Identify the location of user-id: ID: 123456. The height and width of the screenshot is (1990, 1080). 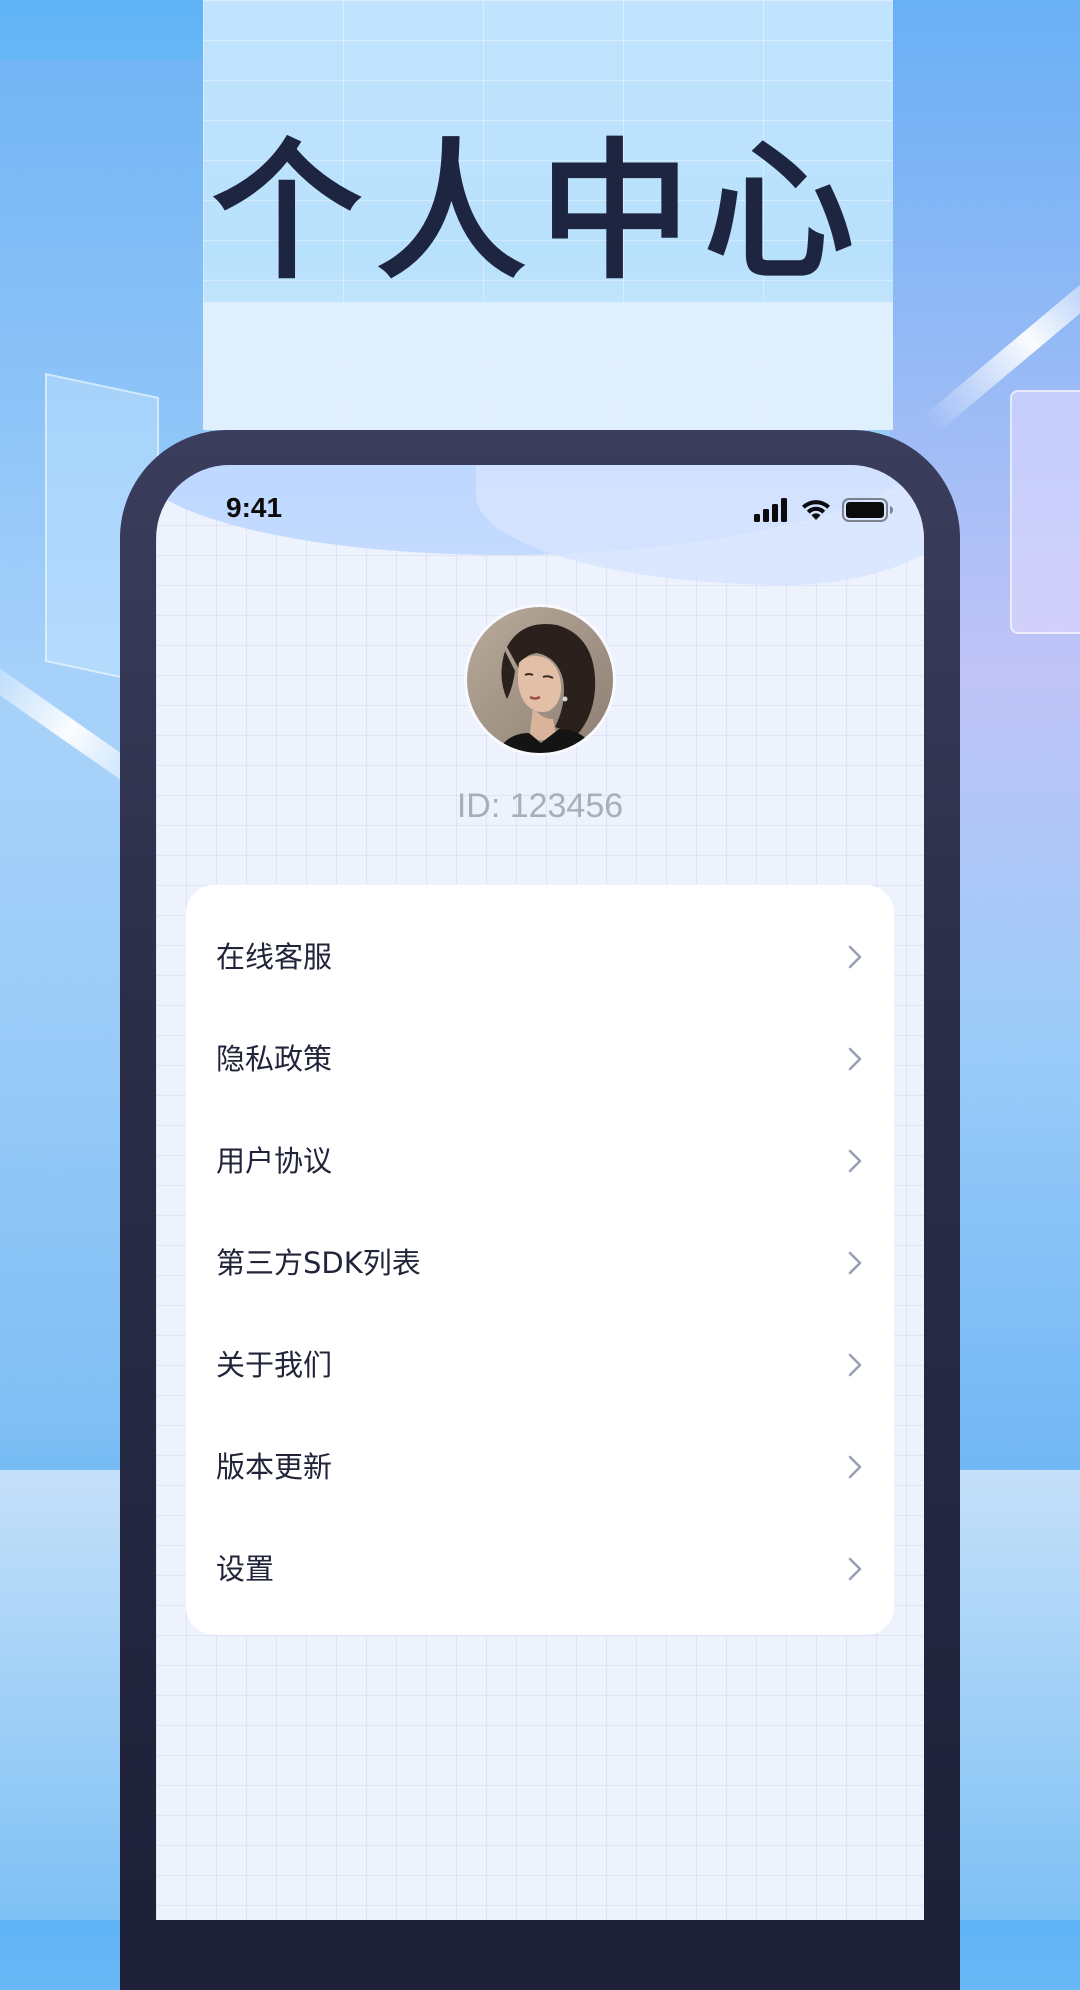
(540, 806).